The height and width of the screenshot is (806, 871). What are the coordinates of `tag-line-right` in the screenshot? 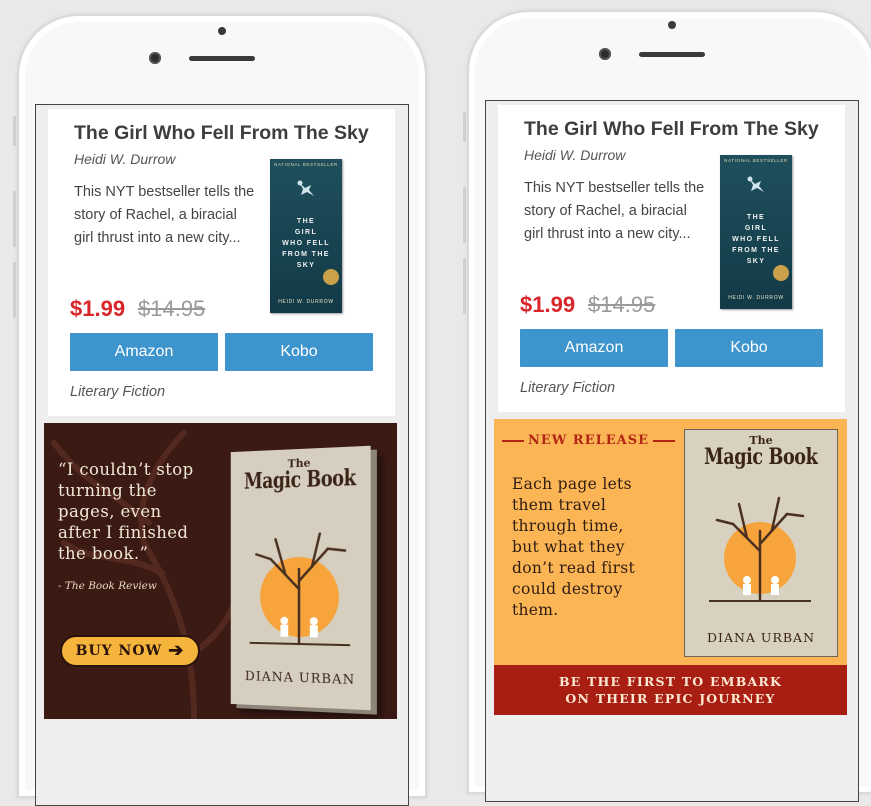 It's located at (664, 440).